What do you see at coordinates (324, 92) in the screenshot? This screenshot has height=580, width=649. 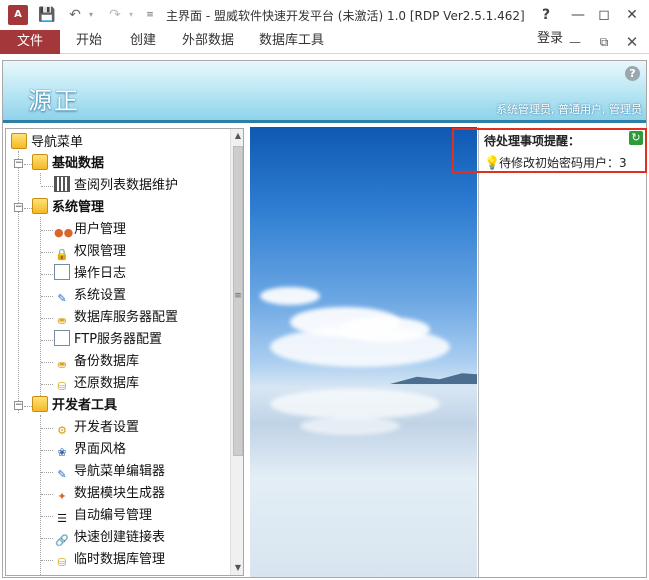 I see `header-banner: 源正 ? 系统管理员, 普通用户, 管理员` at bounding box center [324, 92].